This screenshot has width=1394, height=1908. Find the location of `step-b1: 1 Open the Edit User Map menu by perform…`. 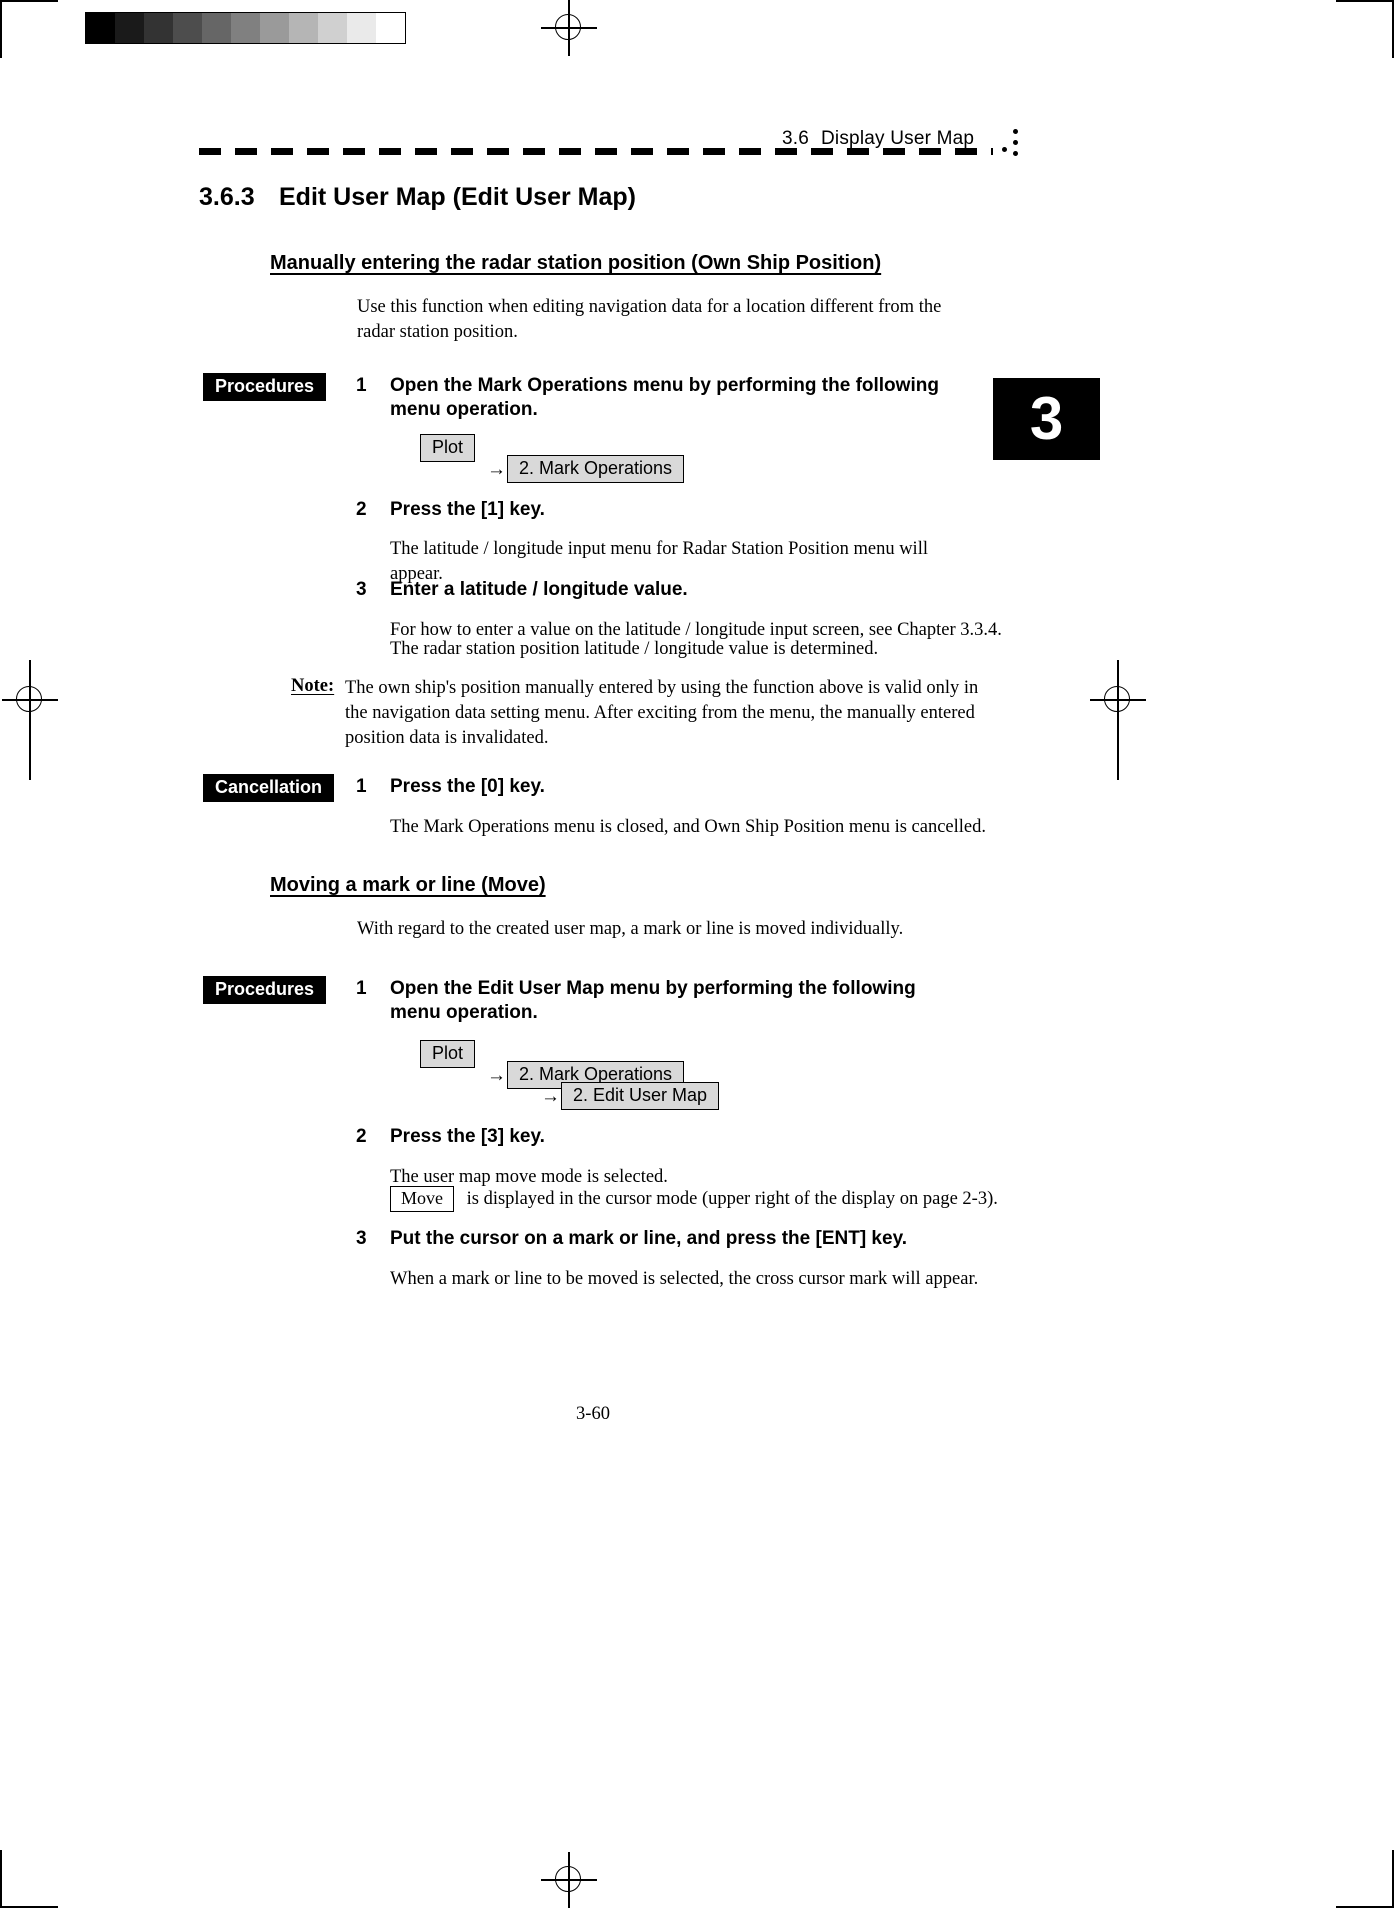

step-b1: 1 Open the Edit User Map menu by perform… is located at coordinates (658, 1001).